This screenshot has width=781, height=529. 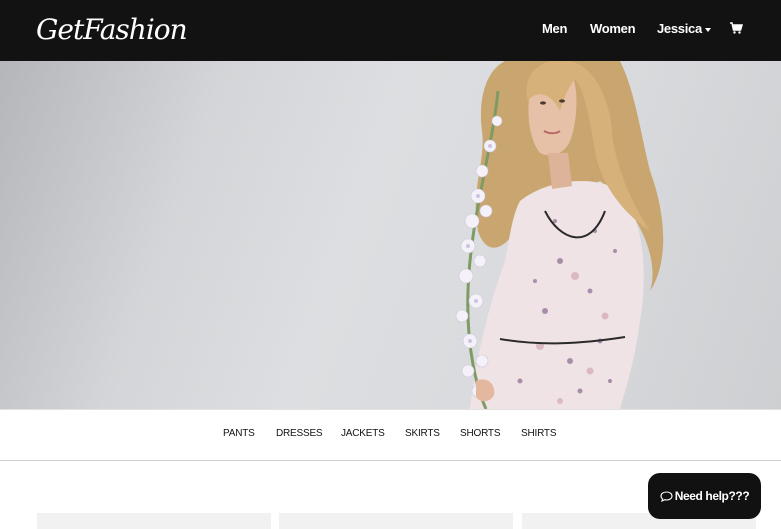 What do you see at coordinates (363, 433) in the screenshot?
I see `category-link-jackets: JACKETS` at bounding box center [363, 433].